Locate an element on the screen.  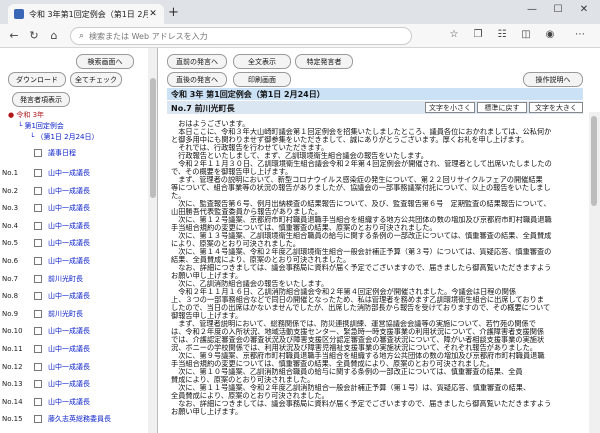
speaker-display-button: 発言者項表示 is located at coordinates (41, 99).